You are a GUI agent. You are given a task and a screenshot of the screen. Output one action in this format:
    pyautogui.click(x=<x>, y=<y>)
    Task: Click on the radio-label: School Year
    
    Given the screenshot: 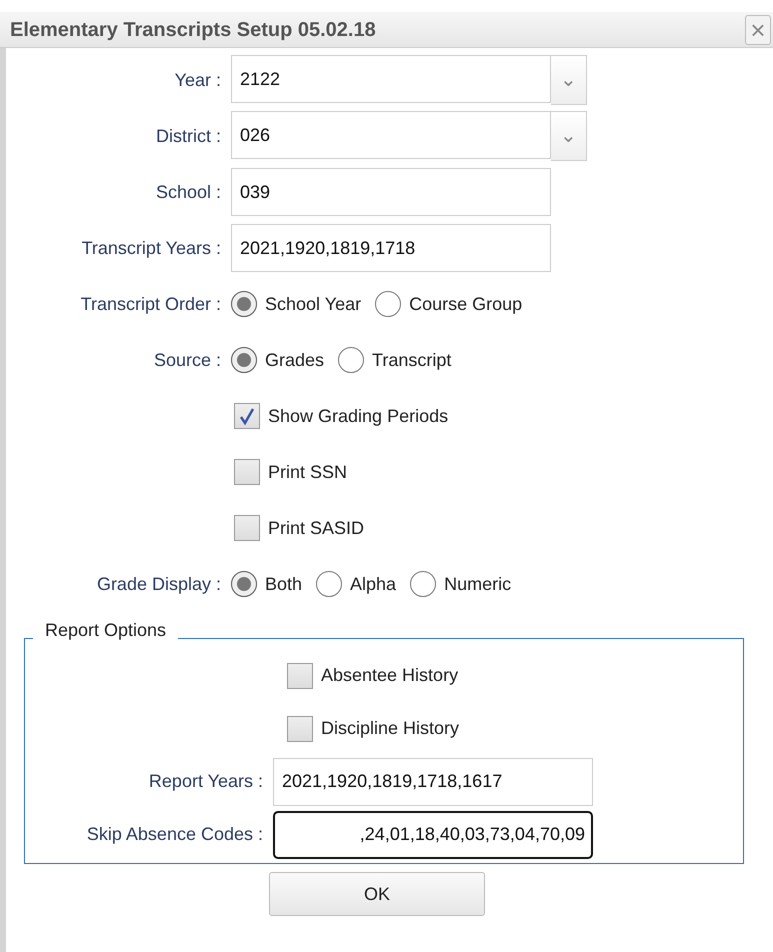 What is the action you would take?
    pyautogui.click(x=313, y=304)
    